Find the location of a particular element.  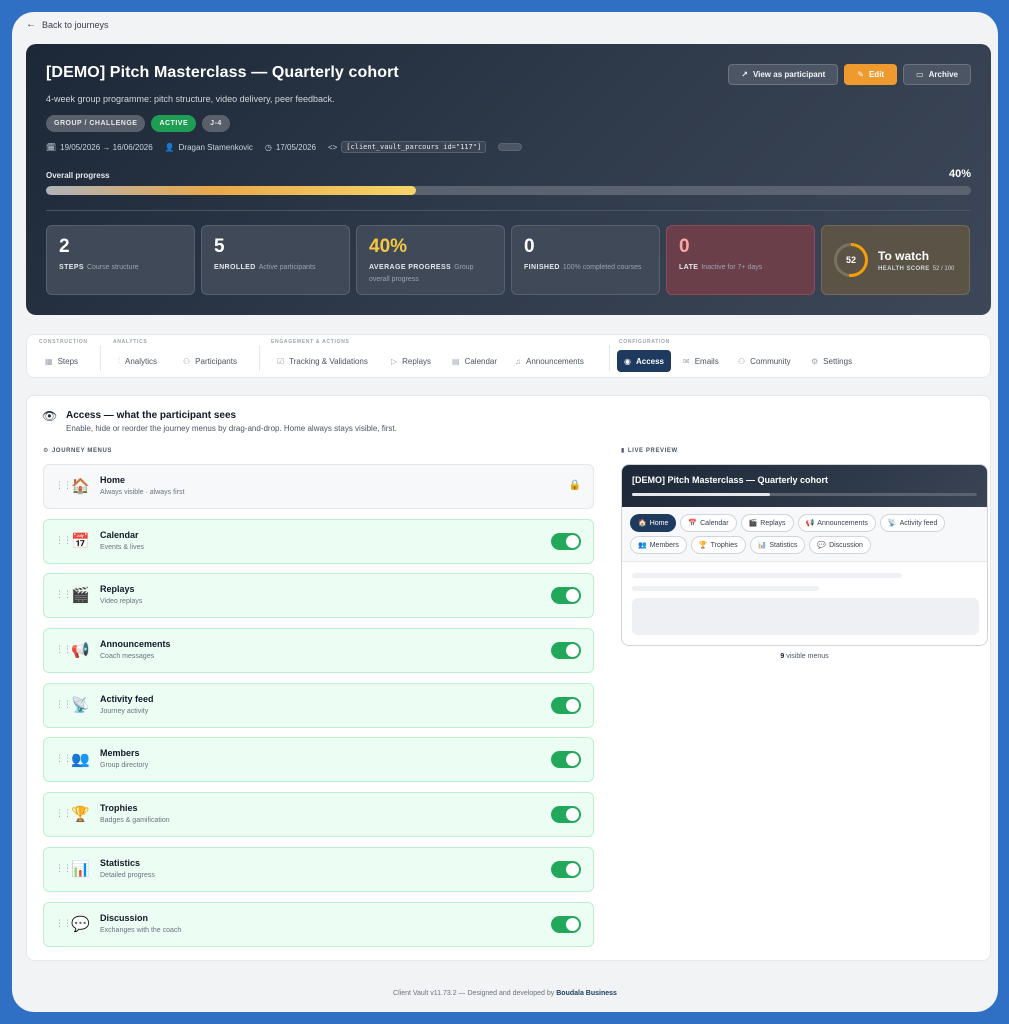

tab-announcements: ♫ Announcements is located at coordinates (549, 361).